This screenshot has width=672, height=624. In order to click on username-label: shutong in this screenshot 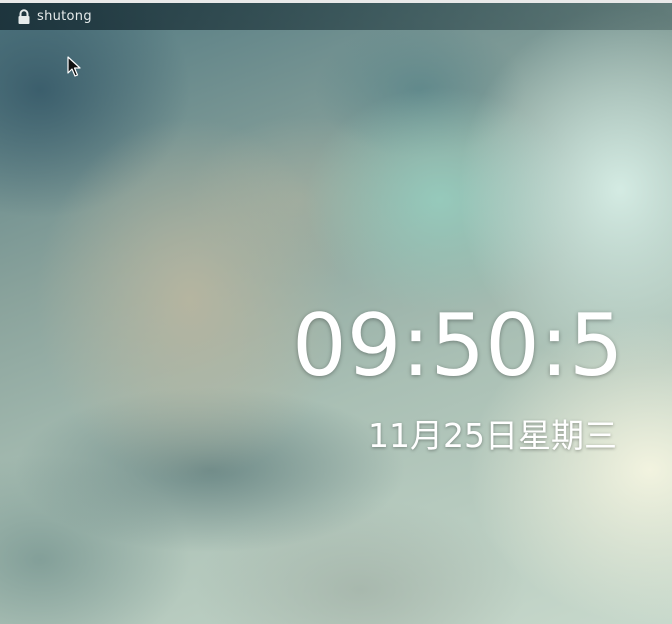, I will do `click(64, 16)`.